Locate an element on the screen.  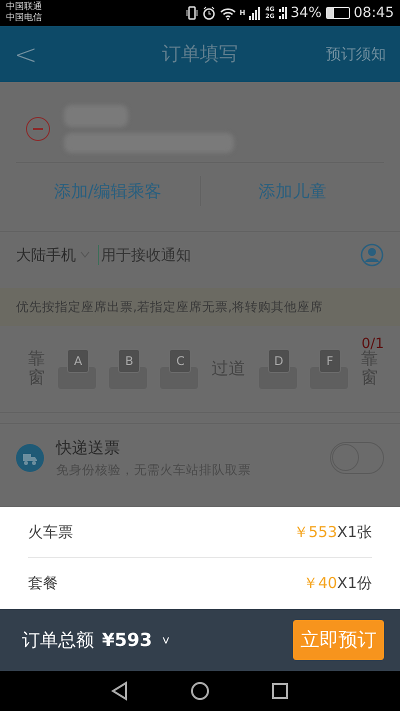
clock-time: 08:45 is located at coordinates (374, 13).